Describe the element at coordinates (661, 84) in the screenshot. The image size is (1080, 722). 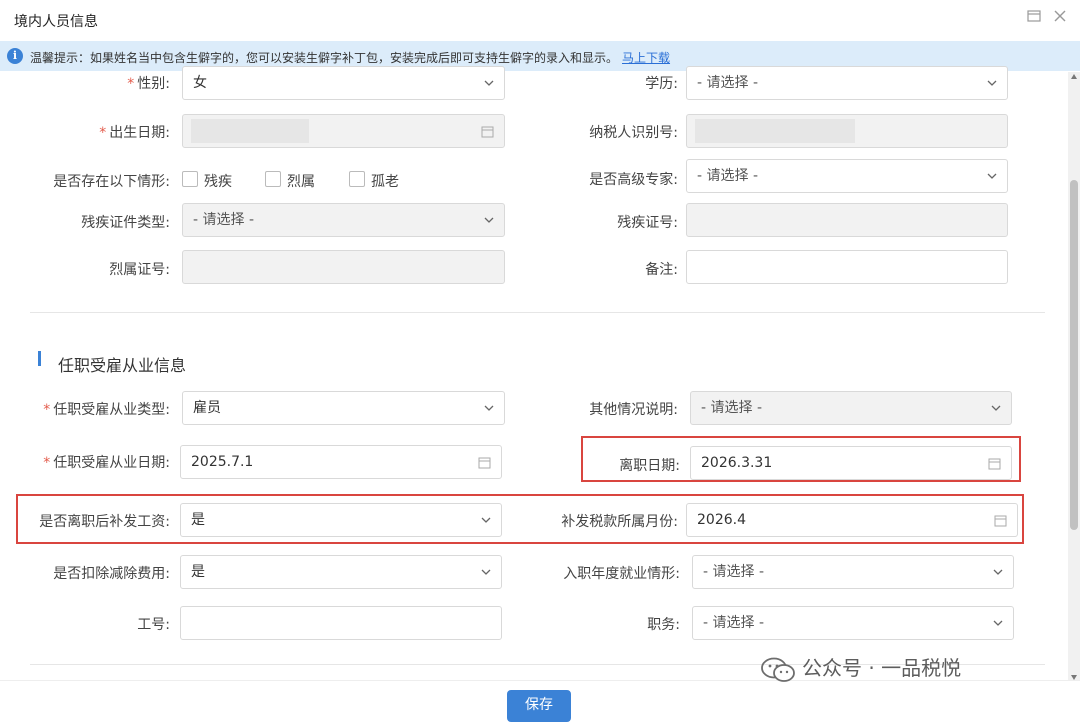
I see `education-label: 学历:` at that location.